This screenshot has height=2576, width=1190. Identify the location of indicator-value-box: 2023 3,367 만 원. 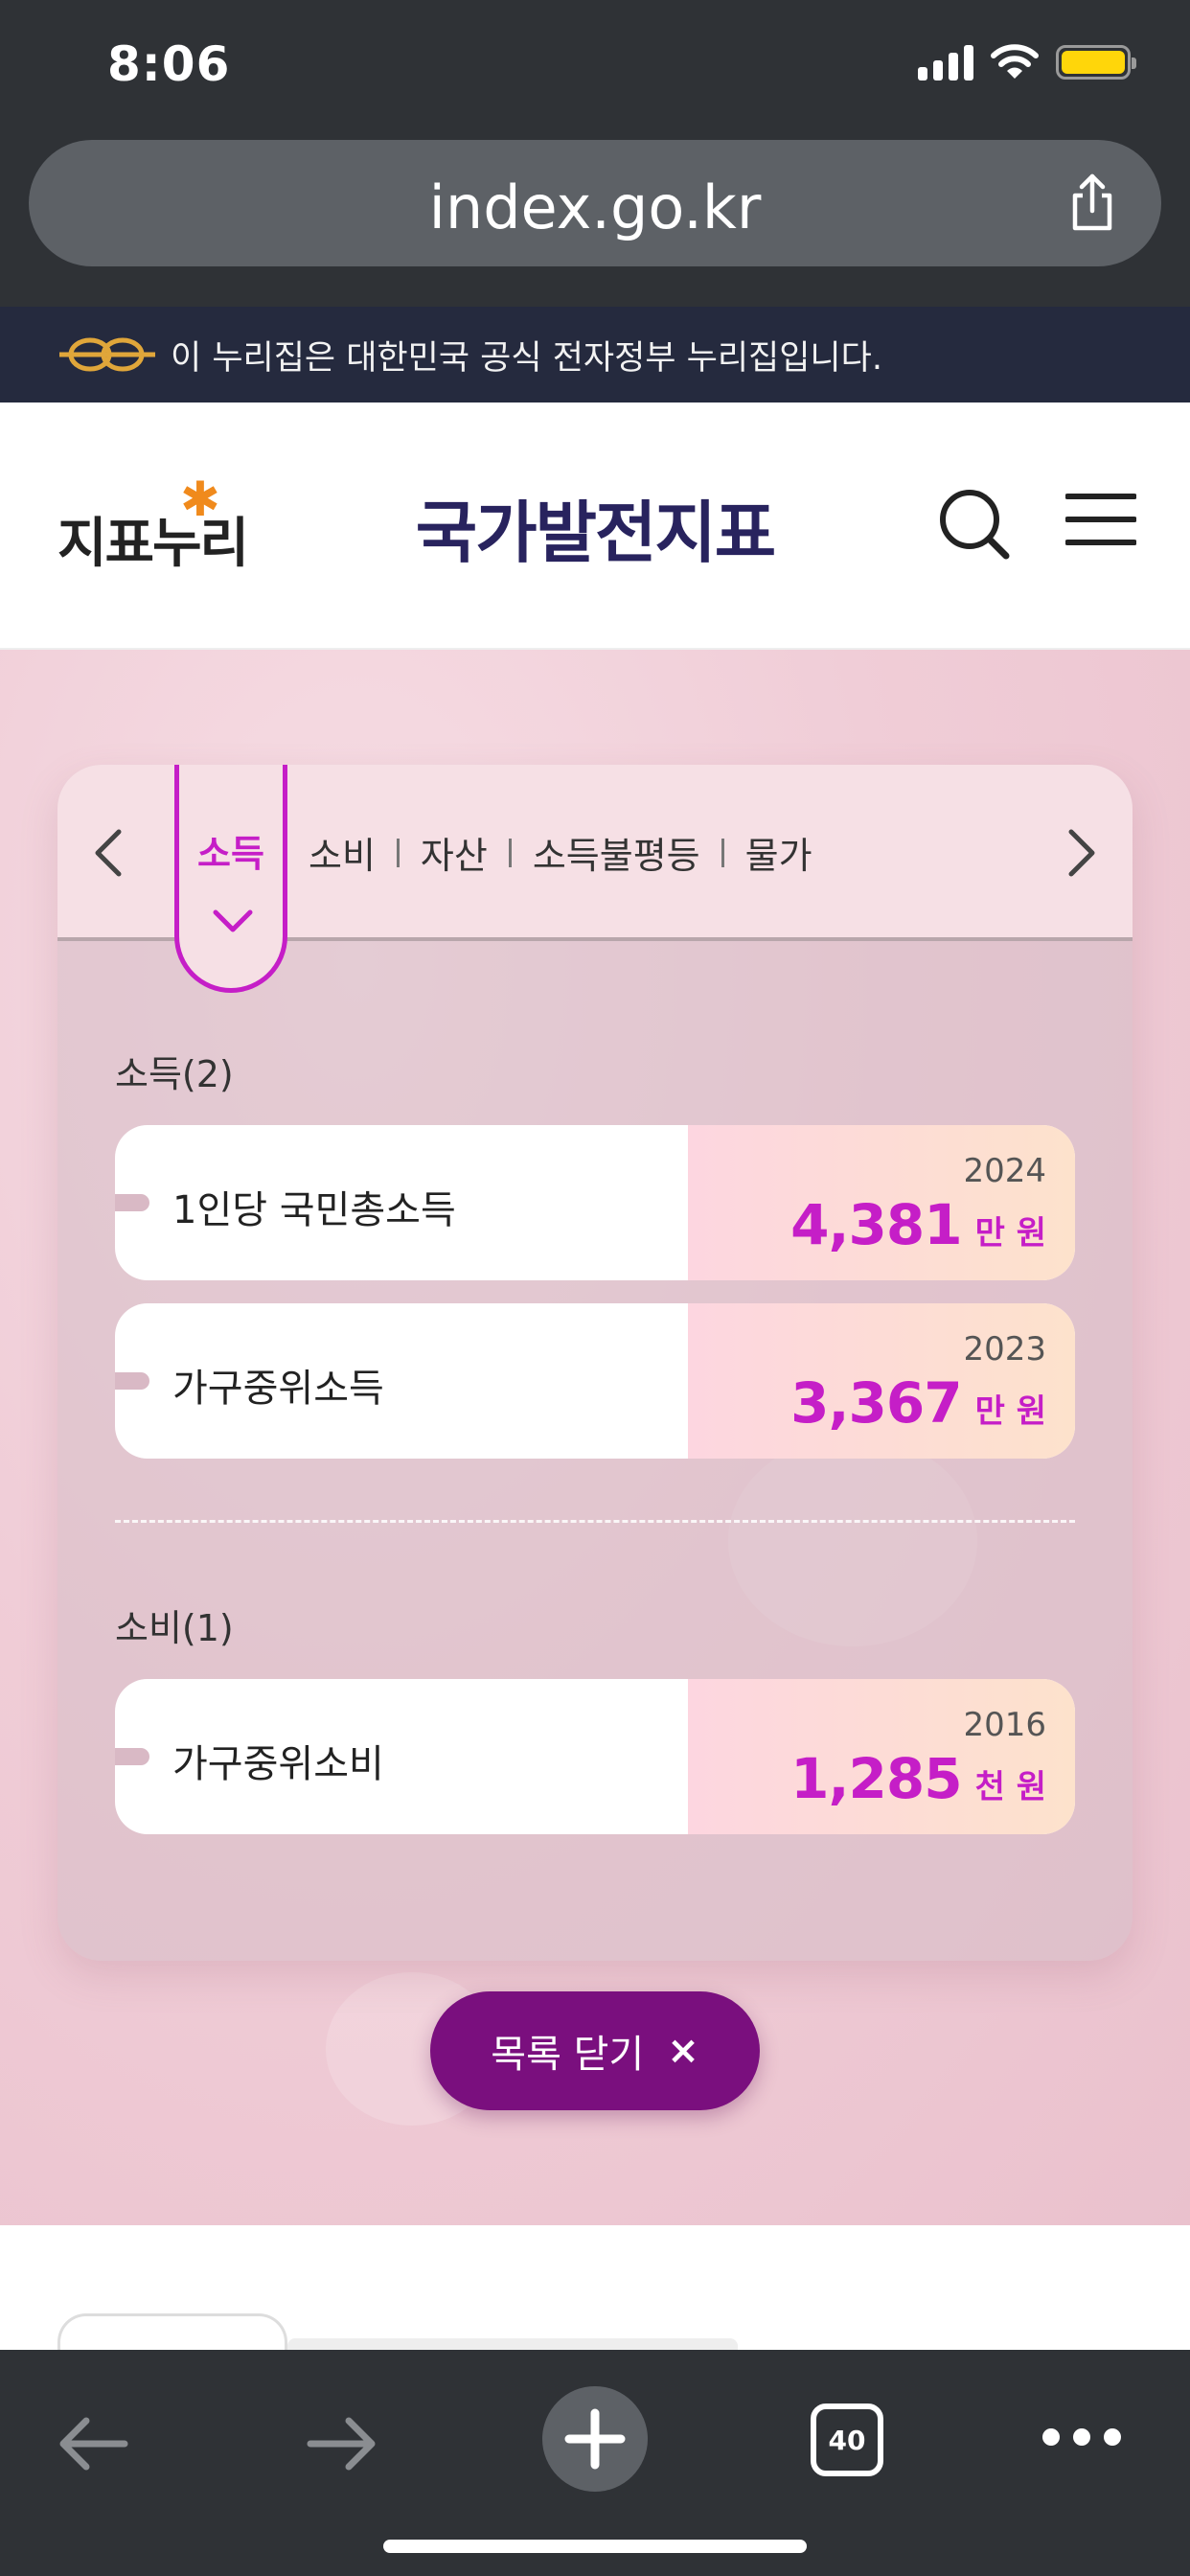
(882, 1381).